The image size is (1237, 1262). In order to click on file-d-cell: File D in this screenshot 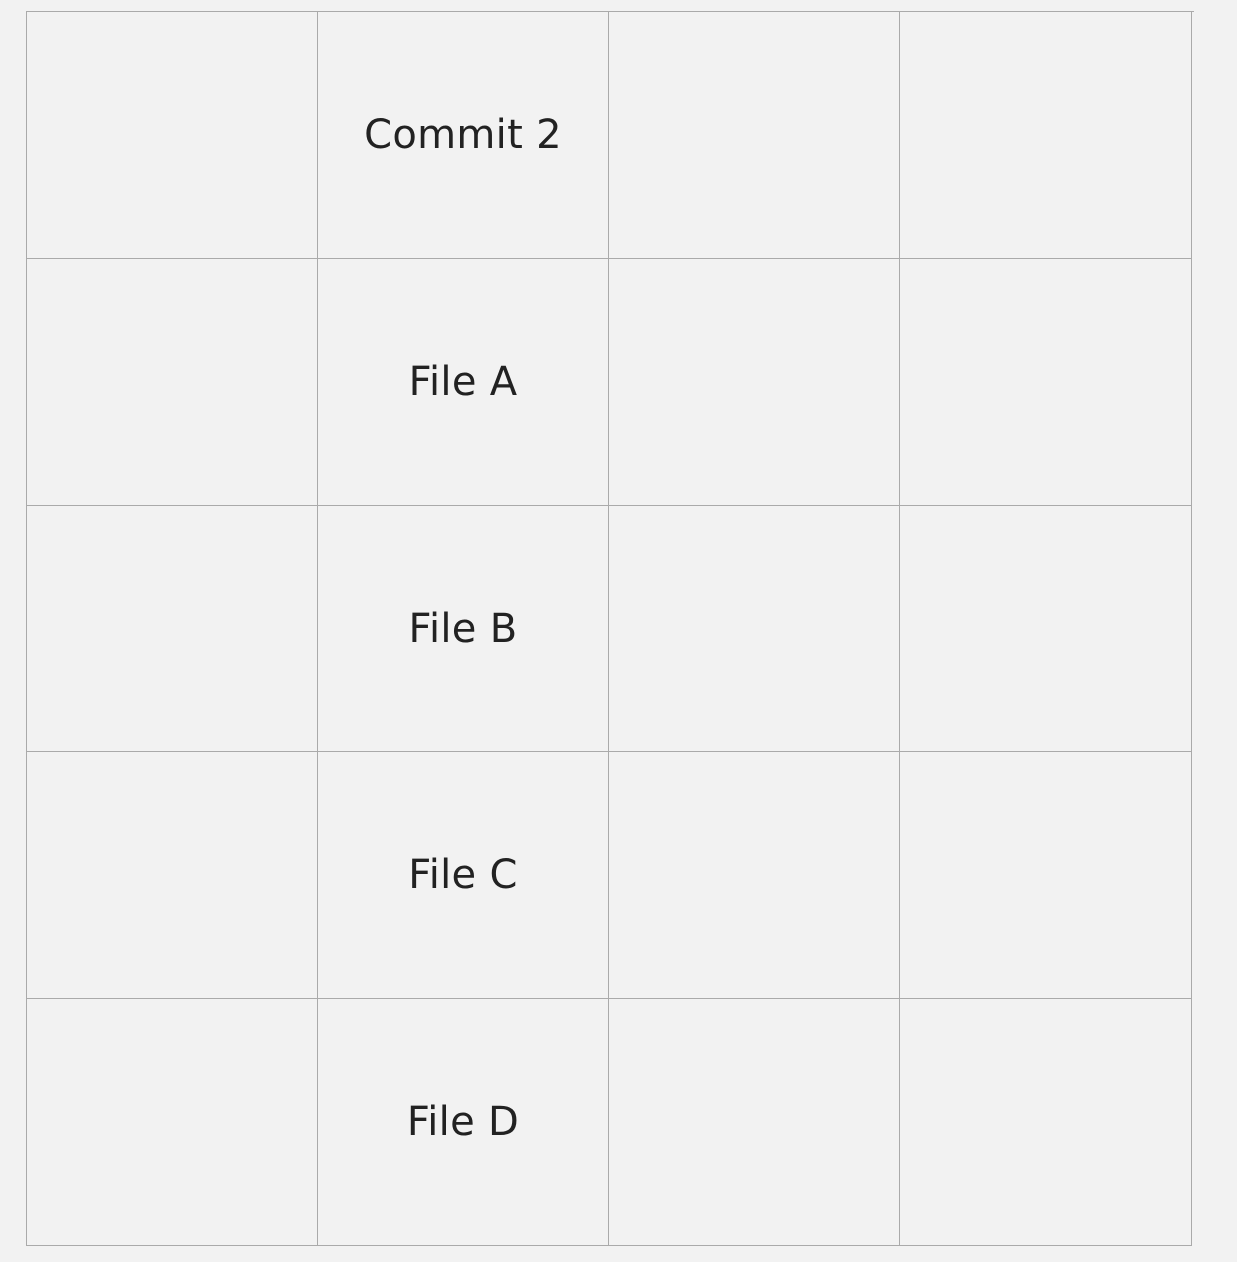, I will do `click(463, 1122)`.